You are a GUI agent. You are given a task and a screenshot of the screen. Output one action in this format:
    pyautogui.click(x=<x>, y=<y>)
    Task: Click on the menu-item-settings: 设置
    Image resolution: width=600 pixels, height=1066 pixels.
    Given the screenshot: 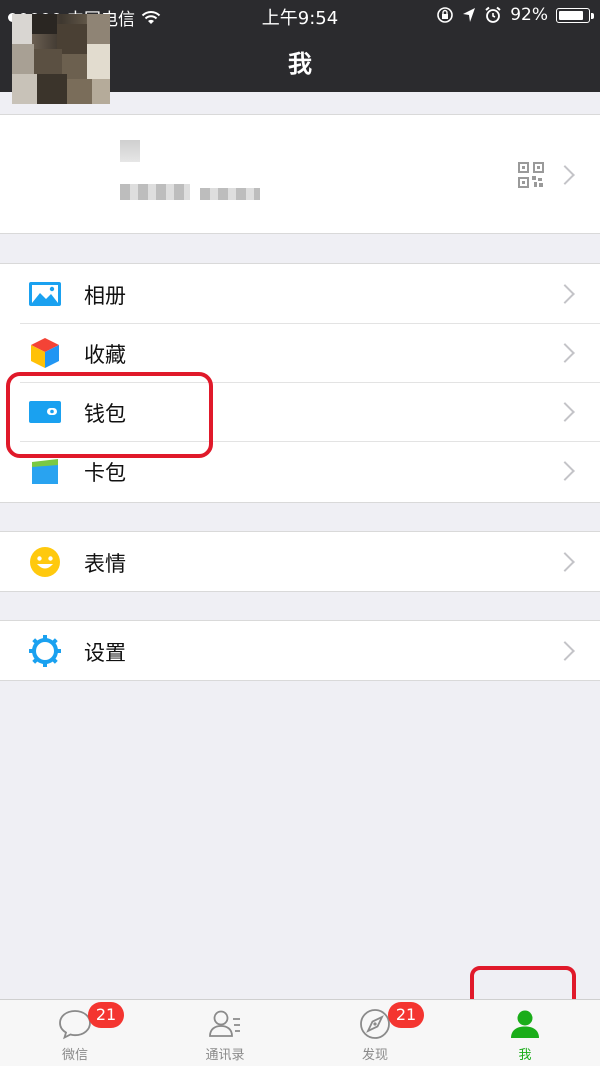 What is the action you would take?
    pyautogui.click(x=300, y=650)
    